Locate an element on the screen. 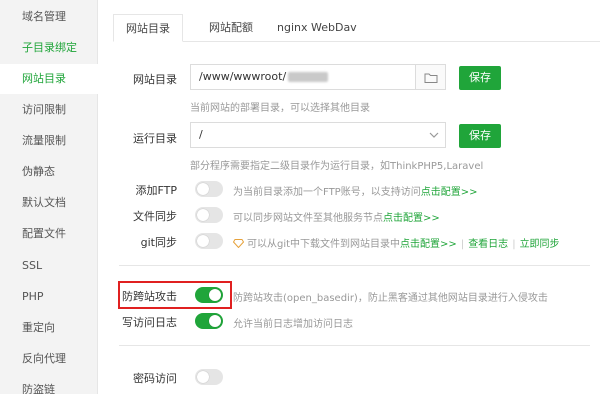  redacted-path is located at coordinates (308, 77).